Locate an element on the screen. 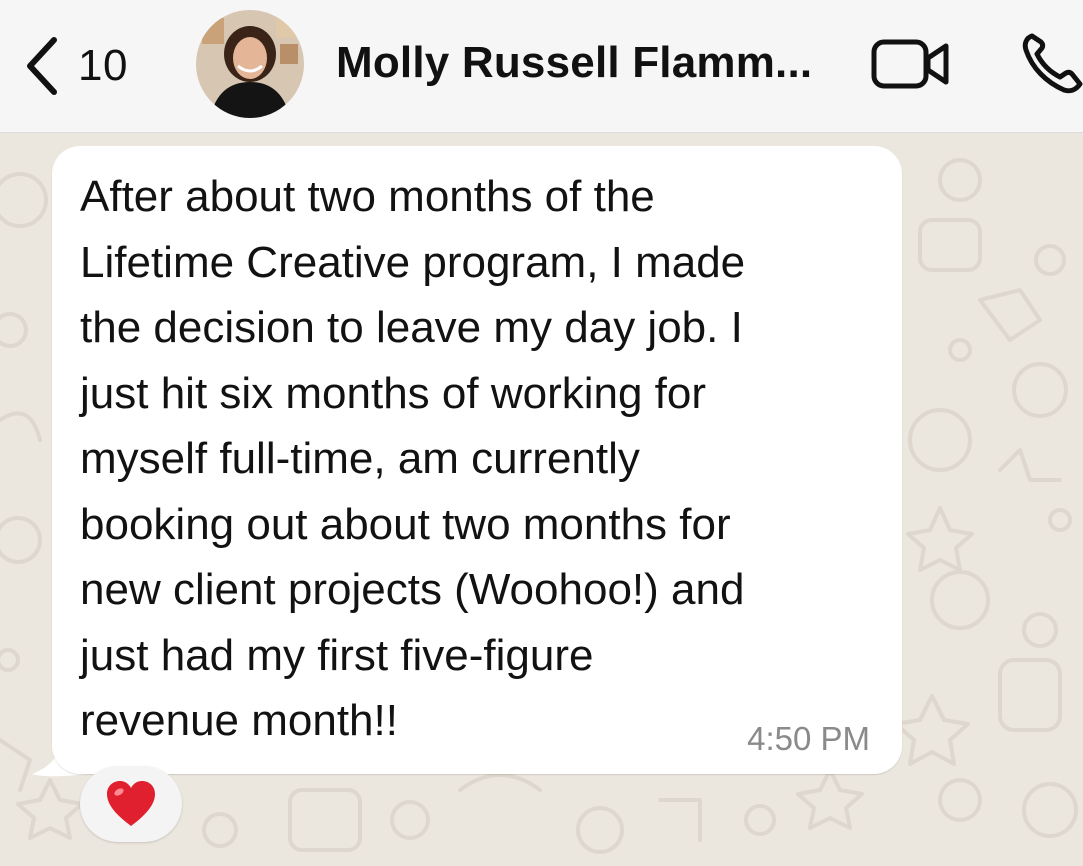 This screenshot has height=866, width=1083. chevron-left-icon is located at coordinates (42, 66).